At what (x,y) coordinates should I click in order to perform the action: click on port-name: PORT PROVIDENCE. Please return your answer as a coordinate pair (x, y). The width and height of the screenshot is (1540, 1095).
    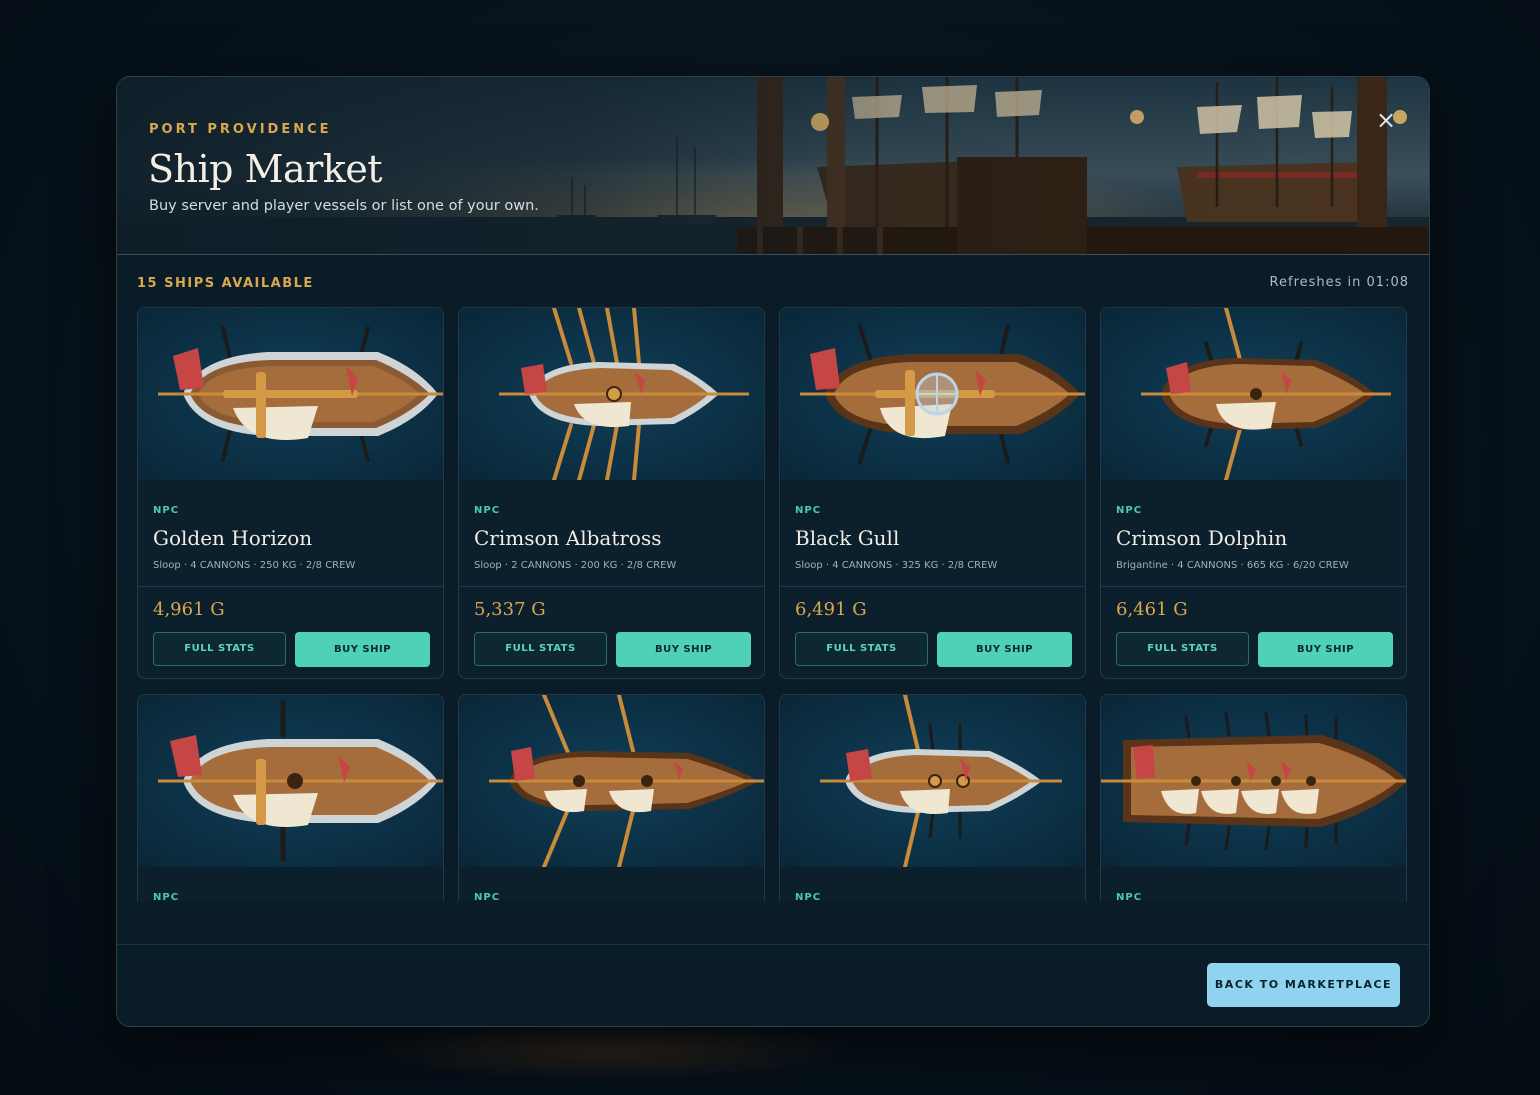
    Looking at the image, I should click on (240, 129).